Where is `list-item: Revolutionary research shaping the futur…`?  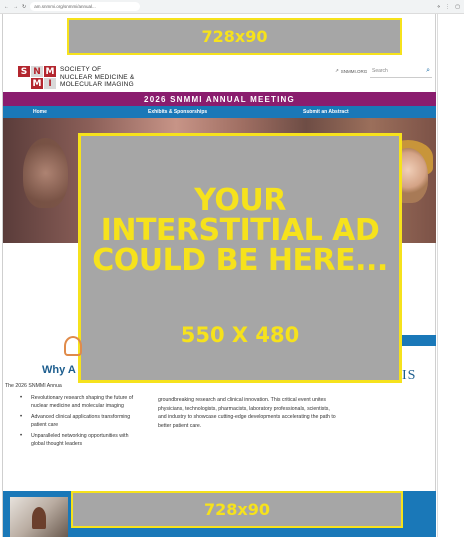 list-item: Revolutionary research shaping the futur… is located at coordinates (80, 402).